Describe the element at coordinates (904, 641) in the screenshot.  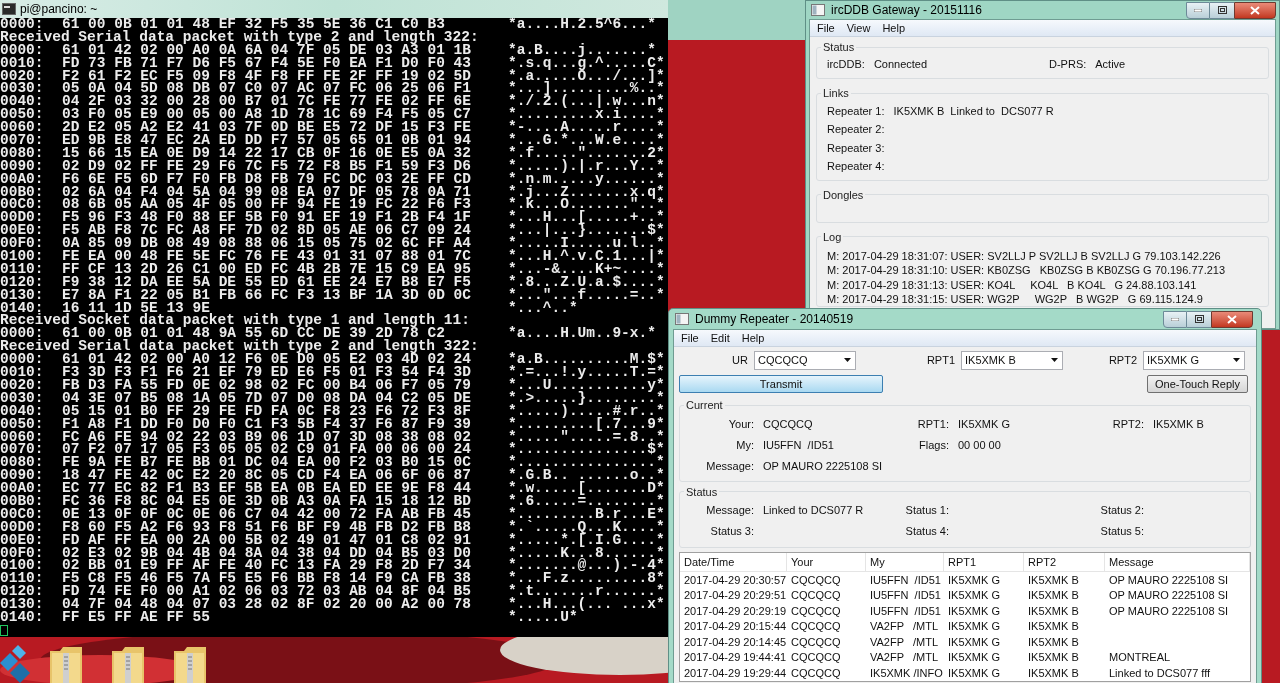
I see `table-cell: VA2FP /MTL` at that location.